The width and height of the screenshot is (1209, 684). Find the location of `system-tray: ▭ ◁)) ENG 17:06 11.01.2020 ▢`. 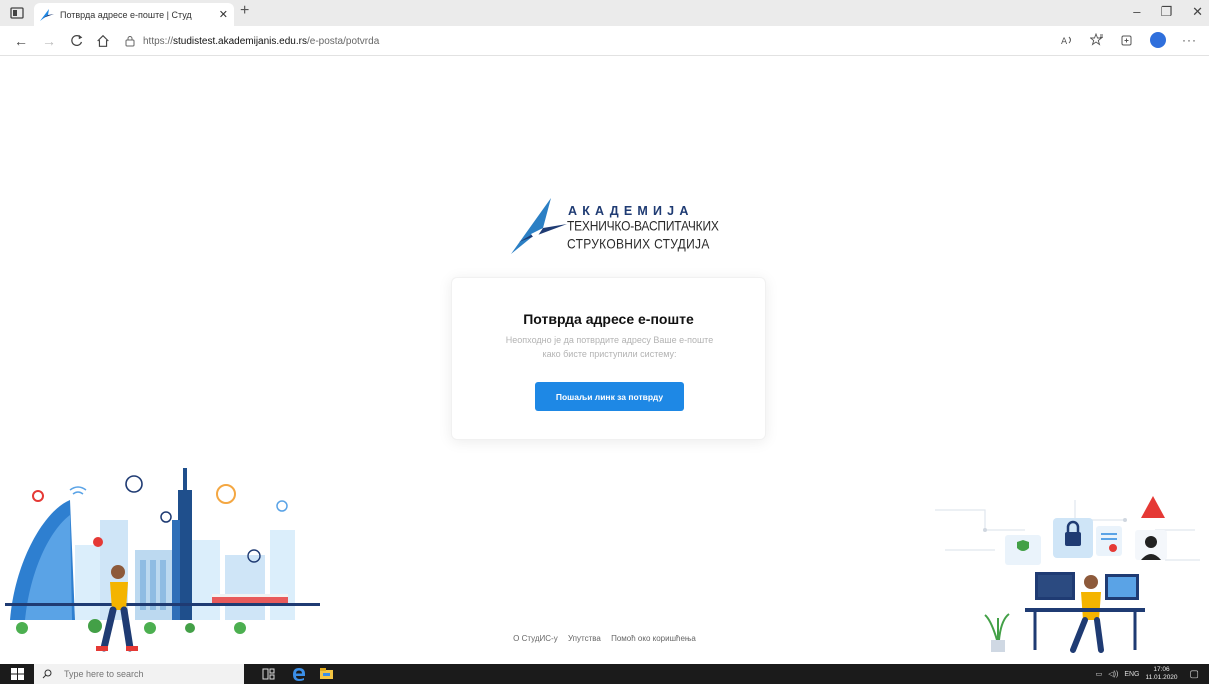

system-tray: ▭ ◁)) ENG 17:06 11.01.2020 ▢ is located at coordinates (1147, 674).